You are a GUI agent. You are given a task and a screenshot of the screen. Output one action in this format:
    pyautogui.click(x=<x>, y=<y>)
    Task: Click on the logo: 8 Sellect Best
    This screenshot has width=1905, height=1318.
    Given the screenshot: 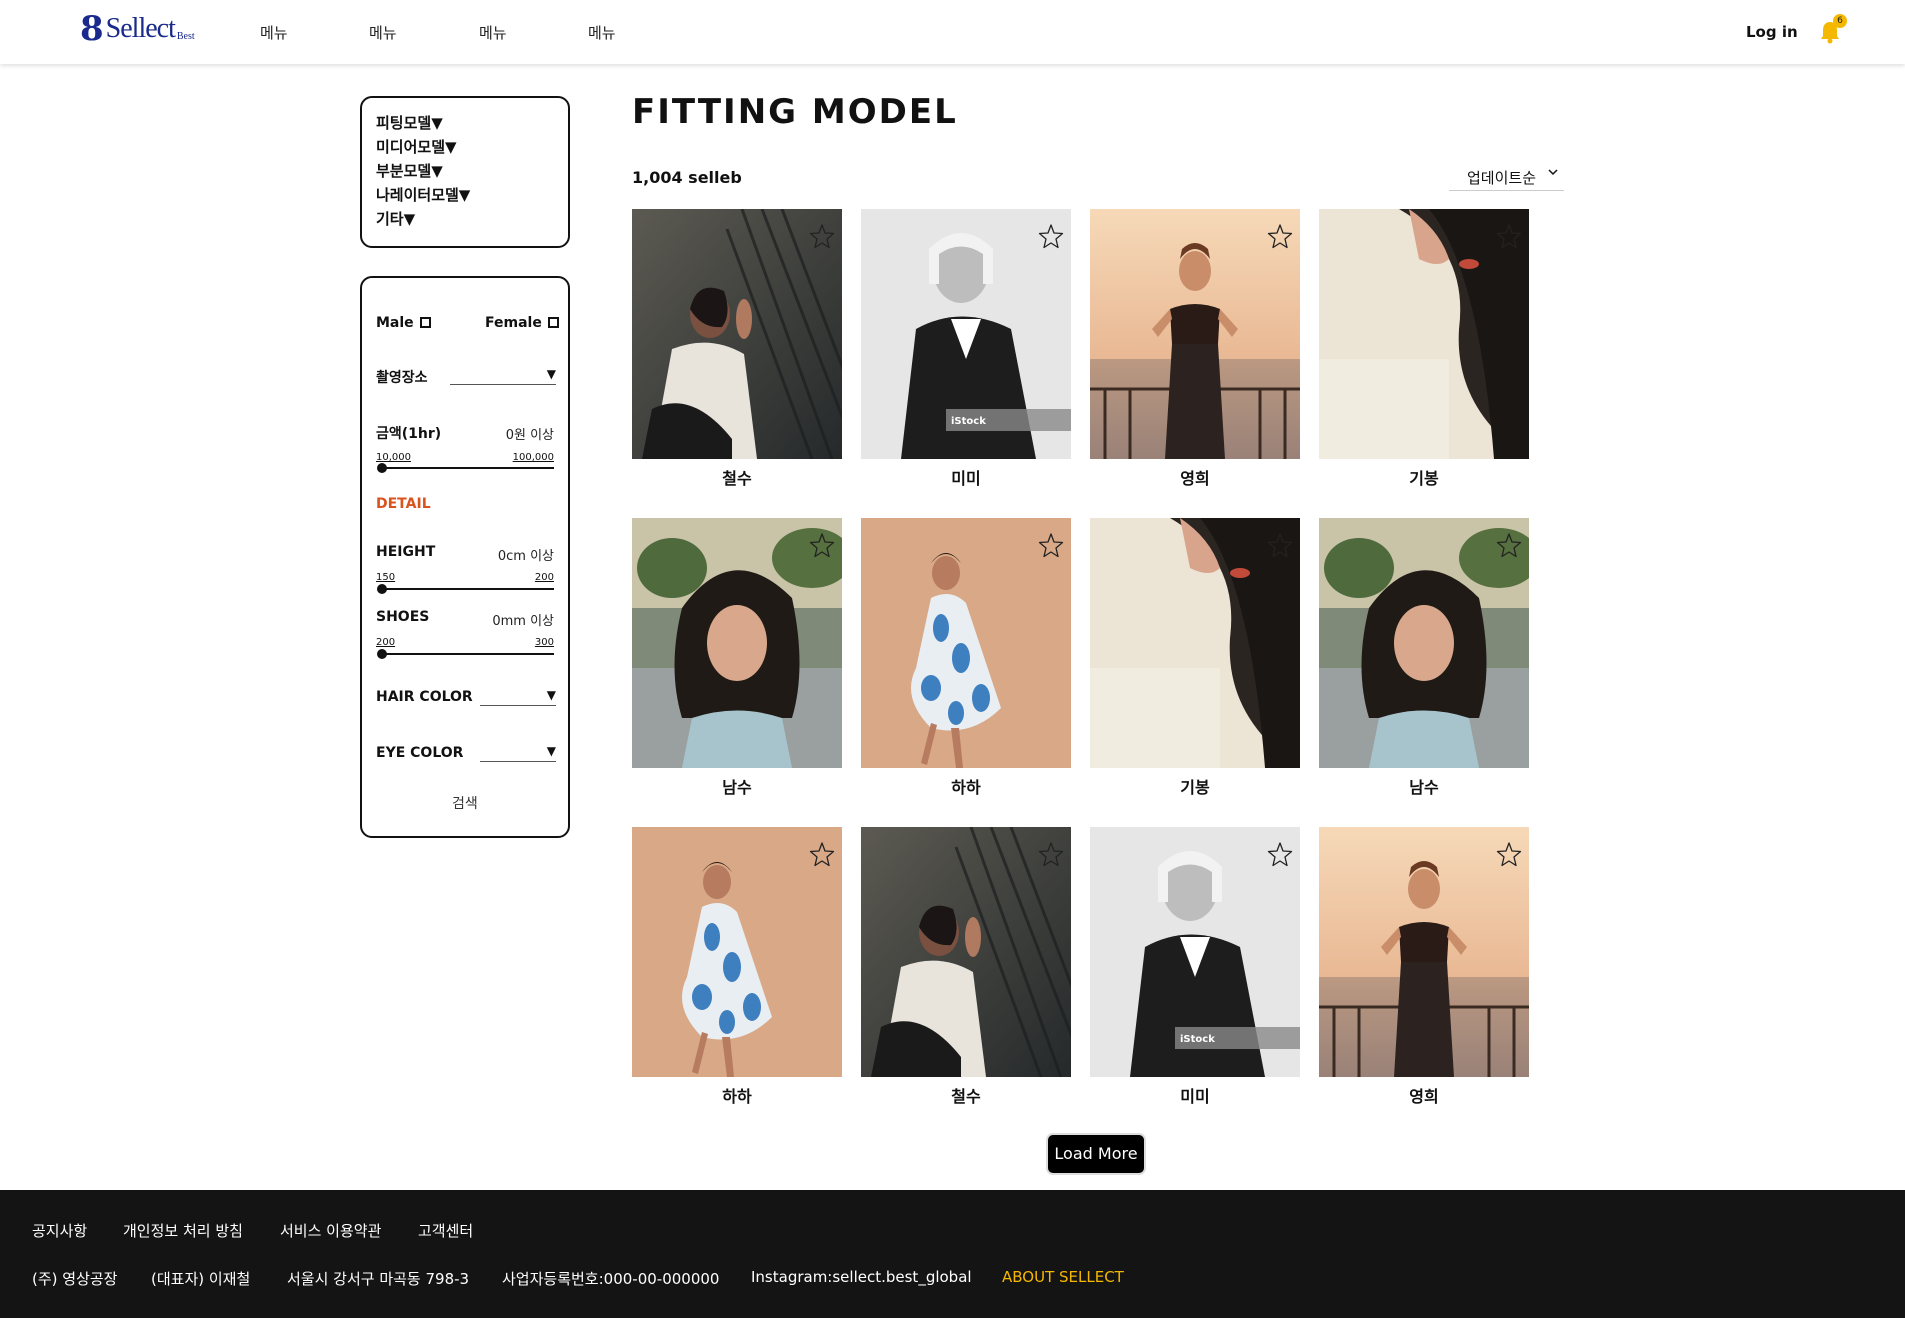 What is the action you would take?
    pyautogui.click(x=137, y=29)
    